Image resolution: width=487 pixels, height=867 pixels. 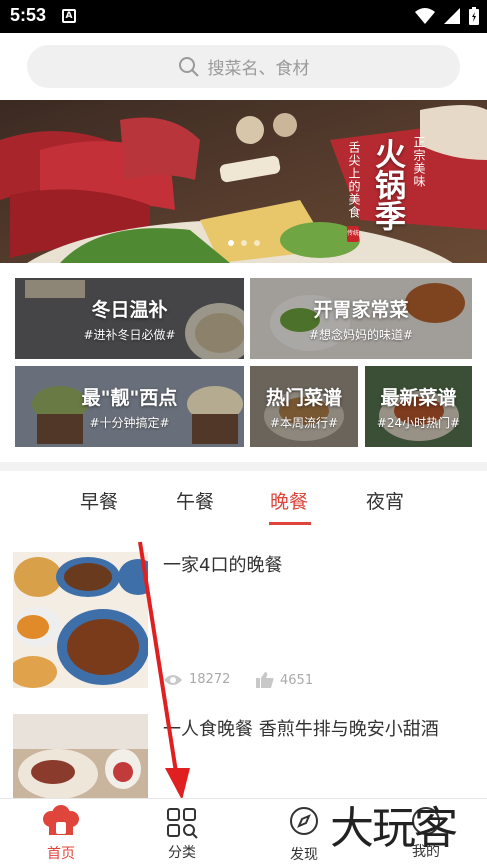 What do you see at coordinates (223, 565) in the screenshot?
I see `recipe-title: 一家4口的晚餐` at bounding box center [223, 565].